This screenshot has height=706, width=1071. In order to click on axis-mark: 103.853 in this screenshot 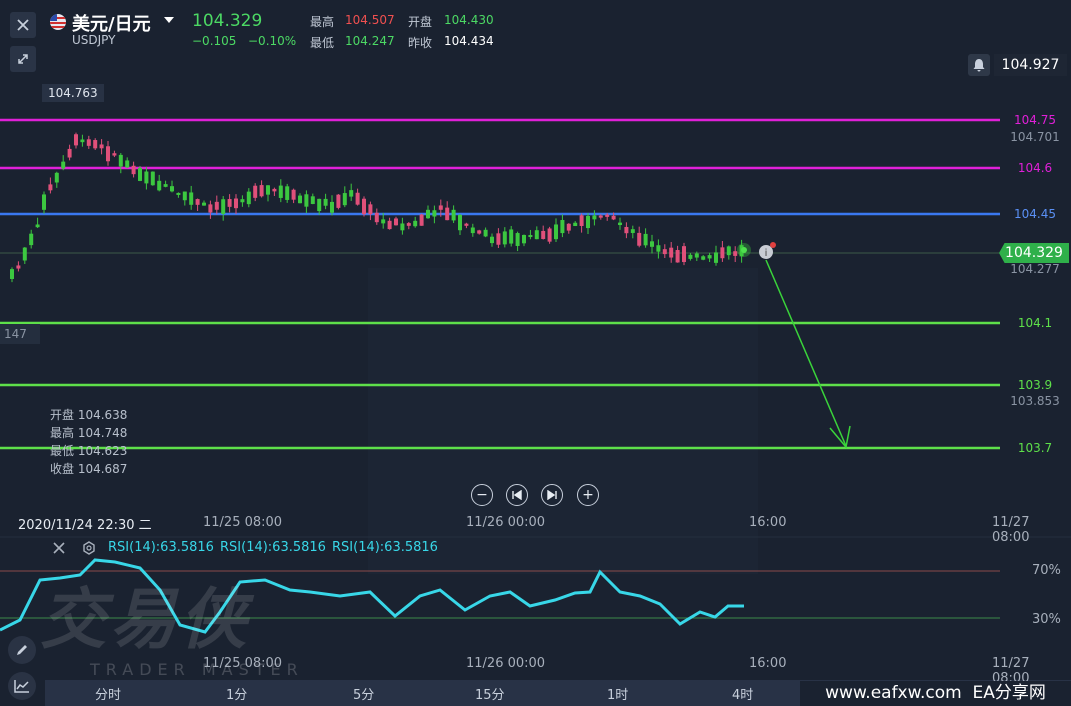, I will do `click(1035, 401)`.